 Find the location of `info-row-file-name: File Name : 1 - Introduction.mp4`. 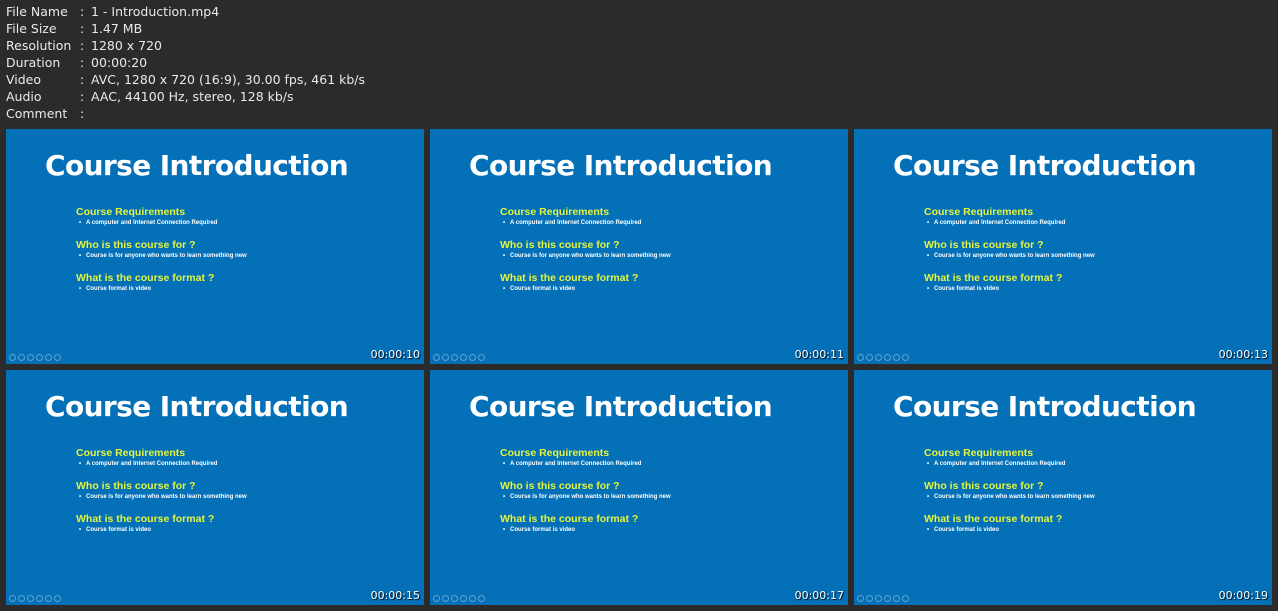

info-row-file-name: File Name : 1 - Introduction.mp4 is located at coordinates (185, 11).